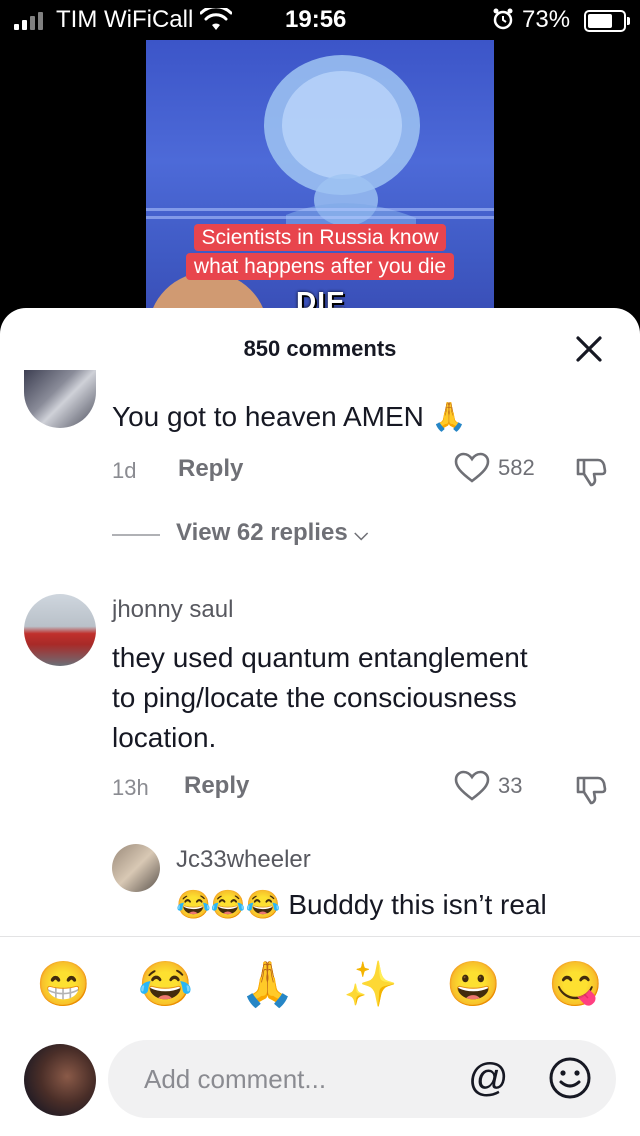 This screenshot has width=640, height=1136. What do you see at coordinates (503, 19) in the screenshot?
I see `alarm-icon` at bounding box center [503, 19].